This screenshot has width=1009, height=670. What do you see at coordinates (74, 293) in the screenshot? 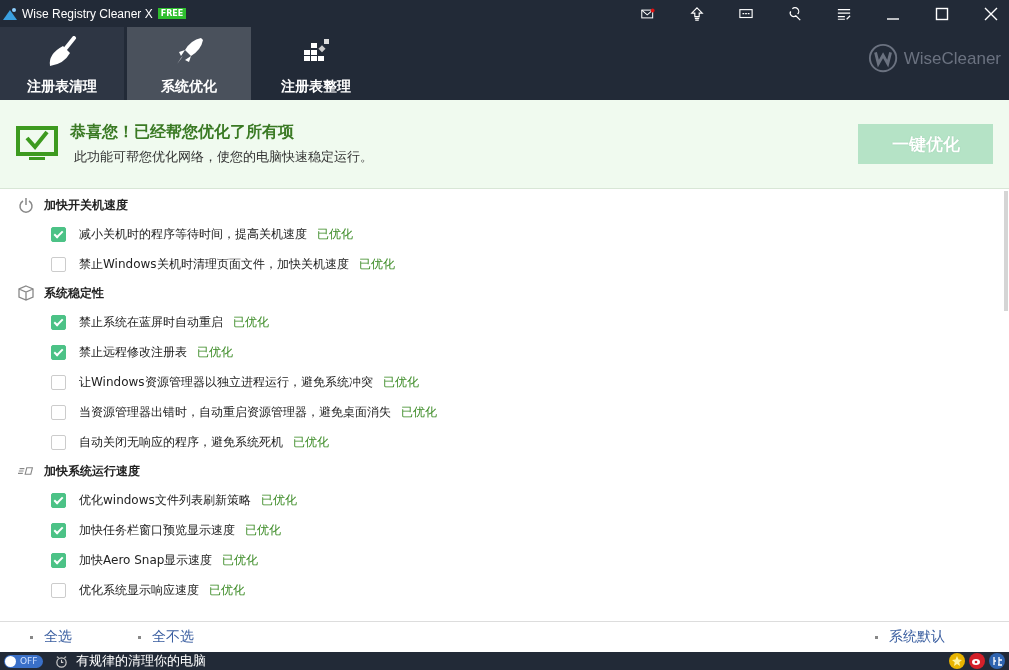
I see `section-title: 系统稳定性` at bounding box center [74, 293].